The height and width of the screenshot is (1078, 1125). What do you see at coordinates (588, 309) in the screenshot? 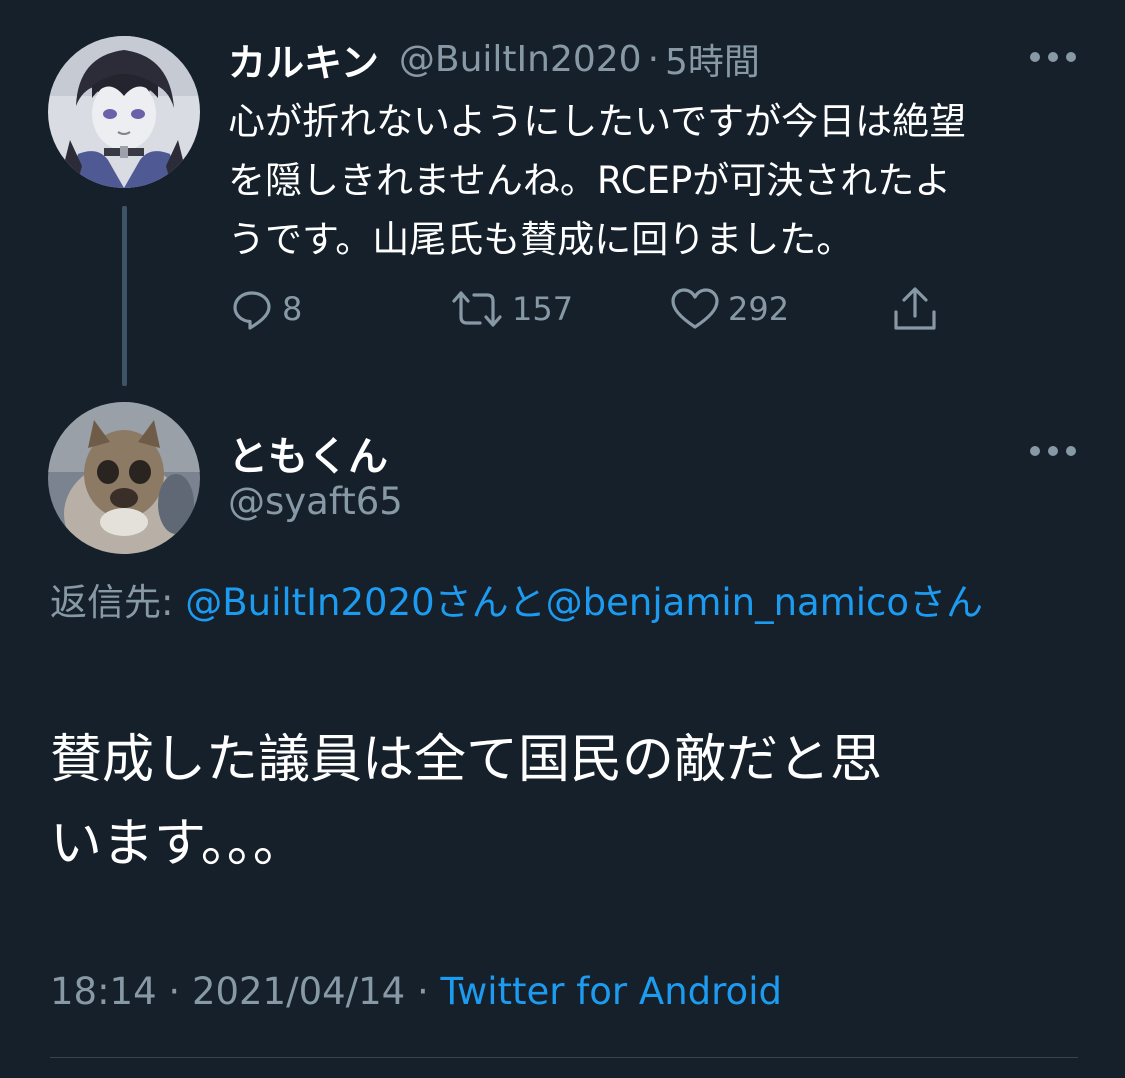
I see `parent-action-bar: 8 157 292` at bounding box center [588, 309].